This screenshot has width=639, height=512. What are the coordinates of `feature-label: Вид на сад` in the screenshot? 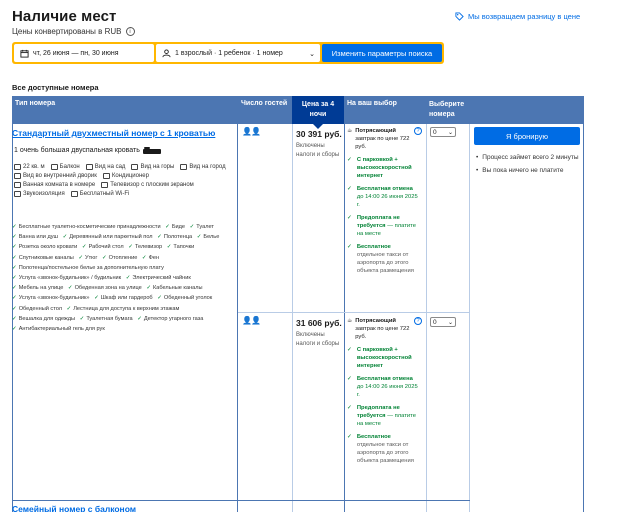 It's located at (110, 167).